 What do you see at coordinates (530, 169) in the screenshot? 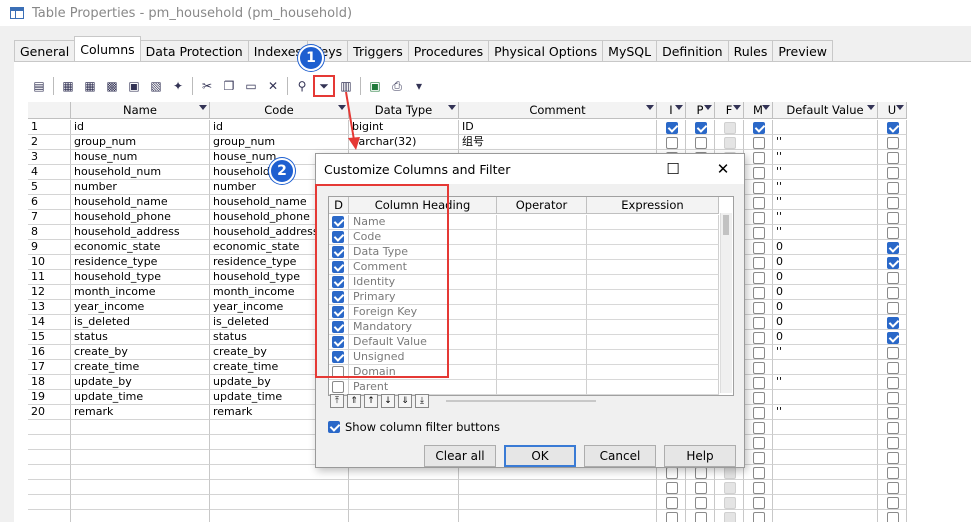
I see `dialog-titlebar: Customize Columns and Filter ☐ ✕` at bounding box center [530, 169].